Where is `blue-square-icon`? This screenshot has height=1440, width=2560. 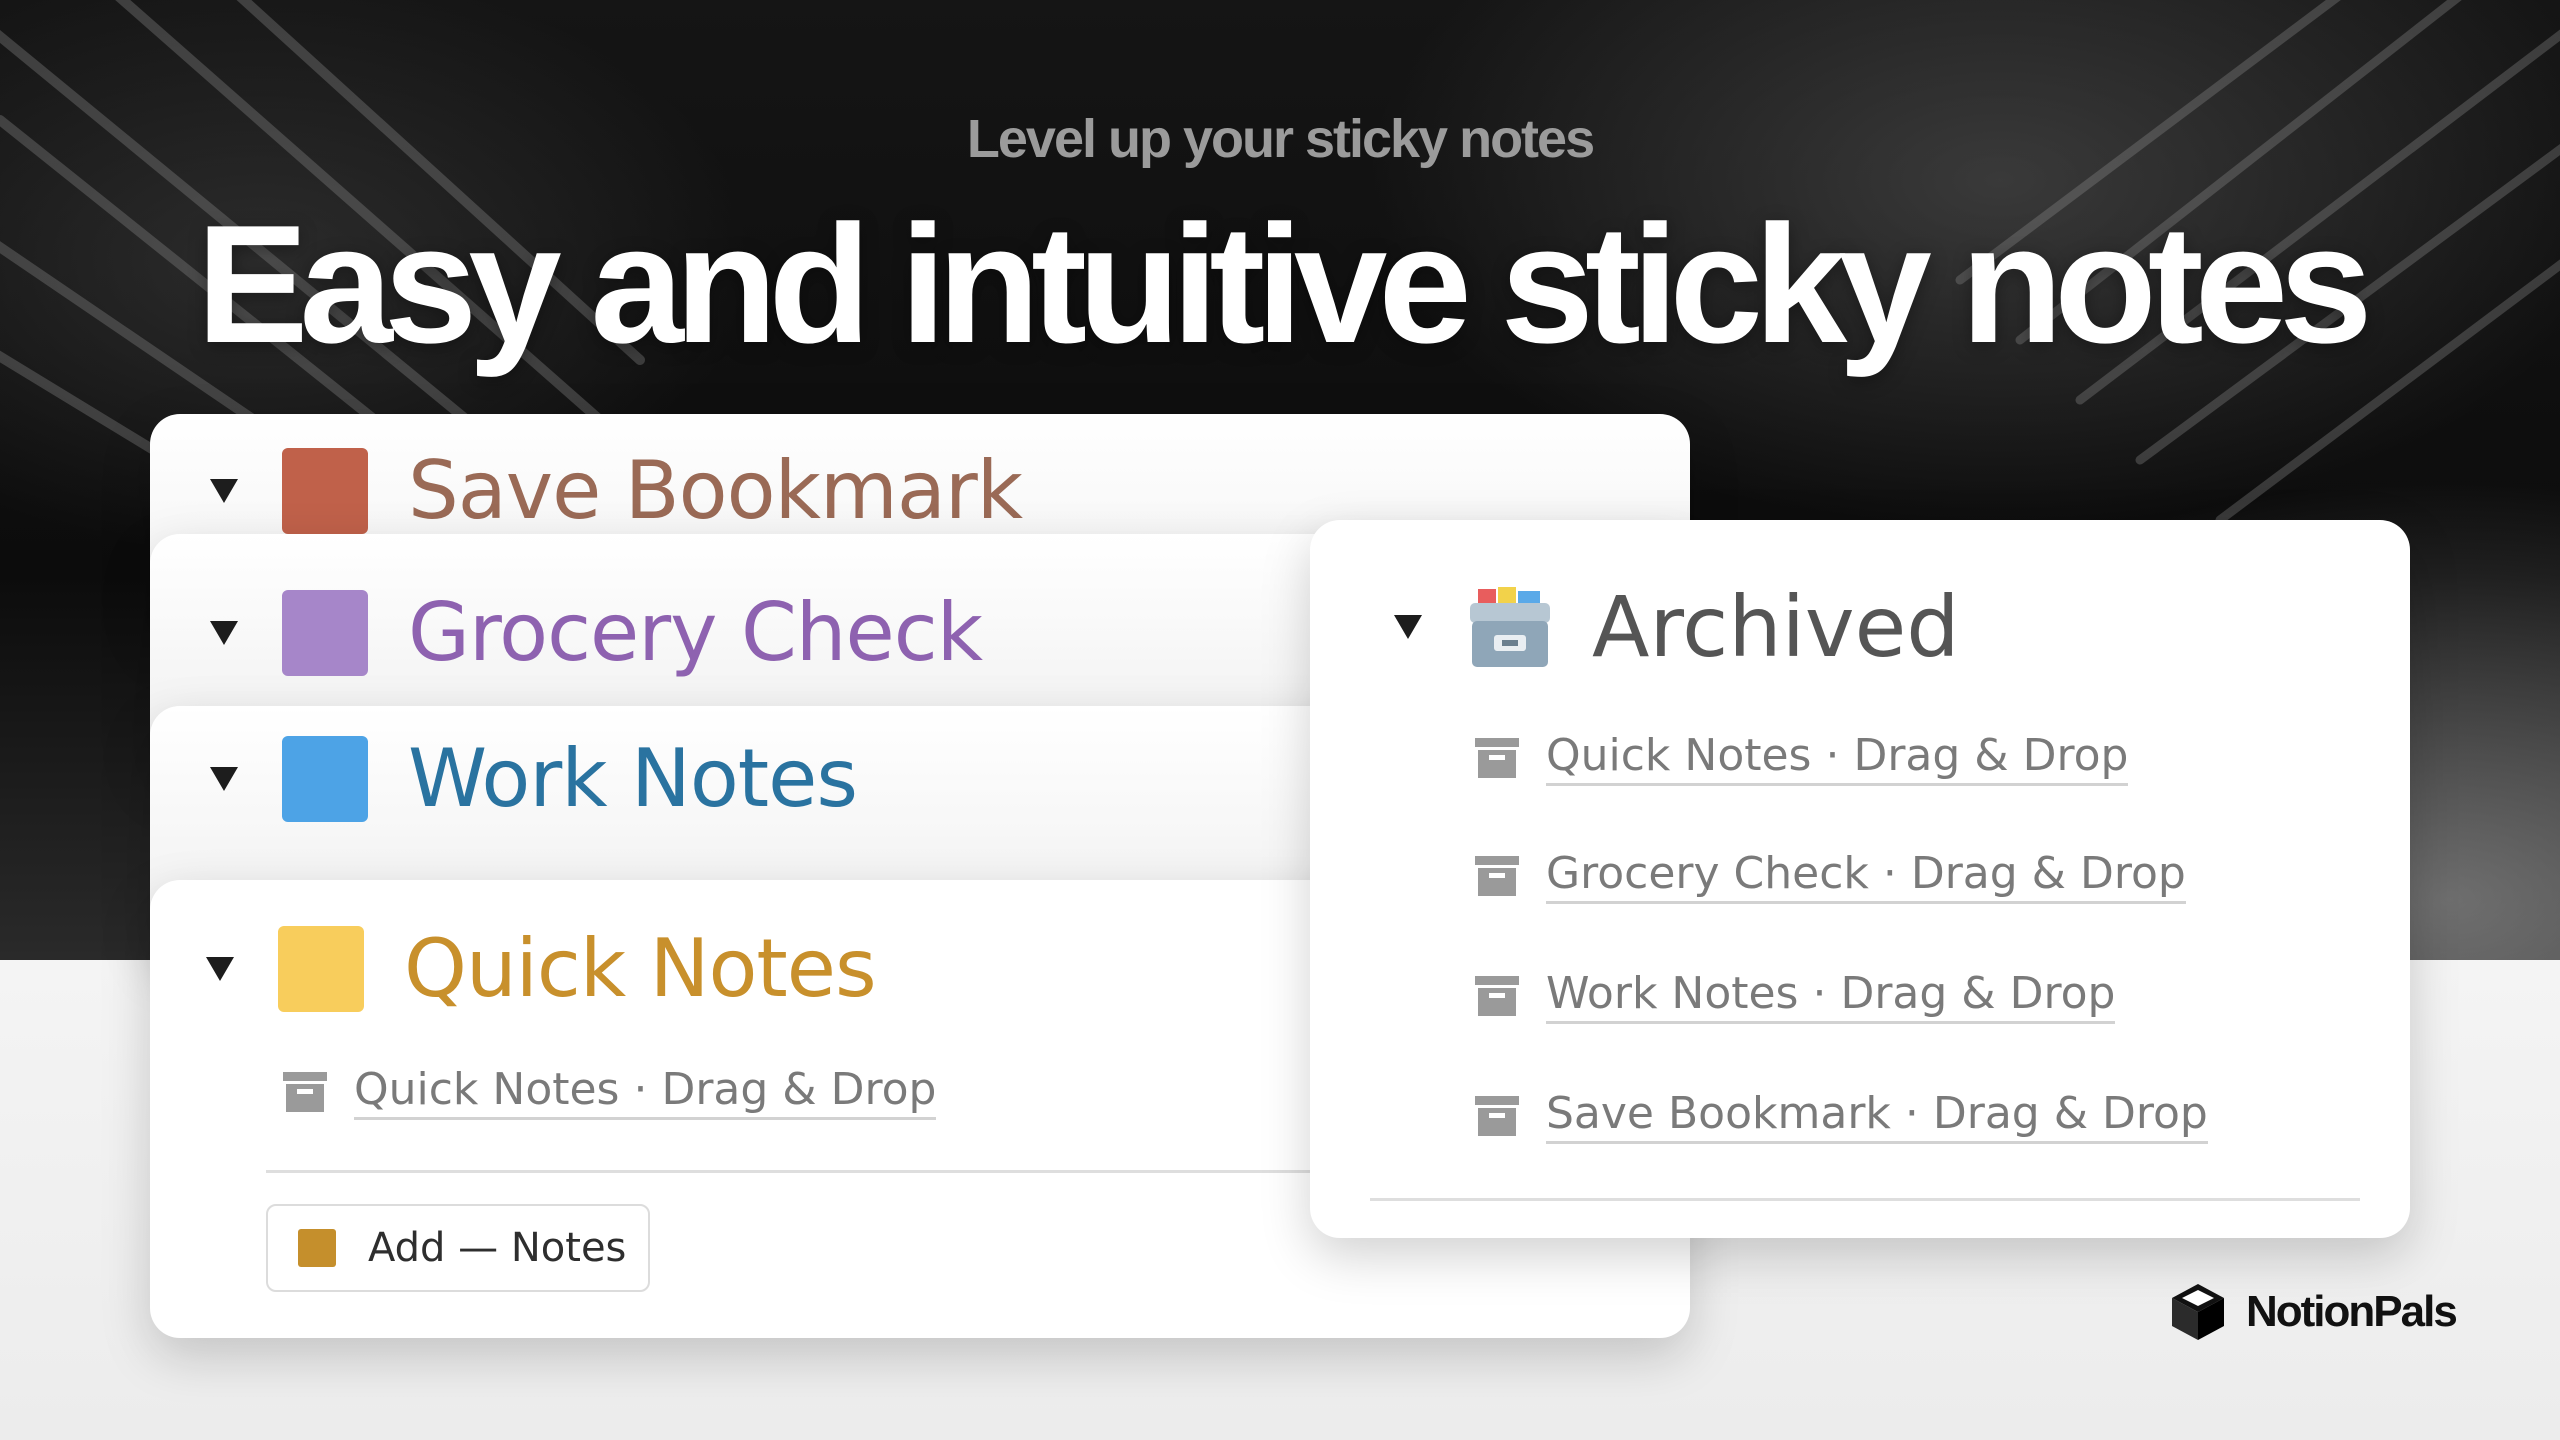 blue-square-icon is located at coordinates (325, 778).